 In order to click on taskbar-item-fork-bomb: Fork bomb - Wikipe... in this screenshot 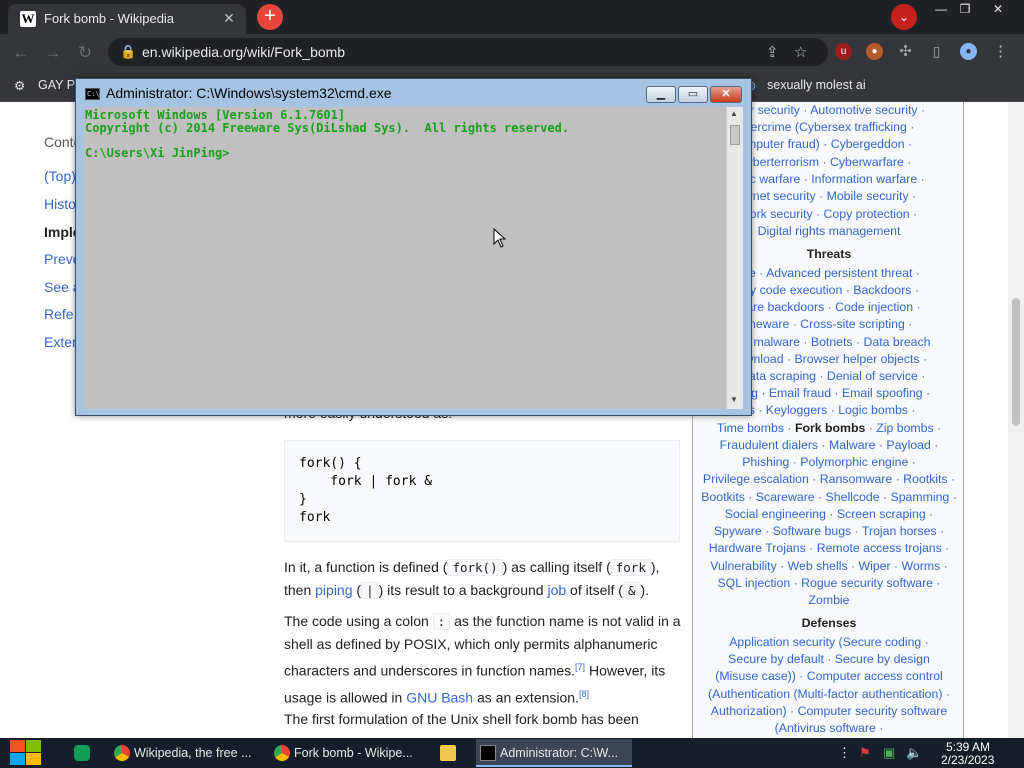, I will do `click(346, 753)`.